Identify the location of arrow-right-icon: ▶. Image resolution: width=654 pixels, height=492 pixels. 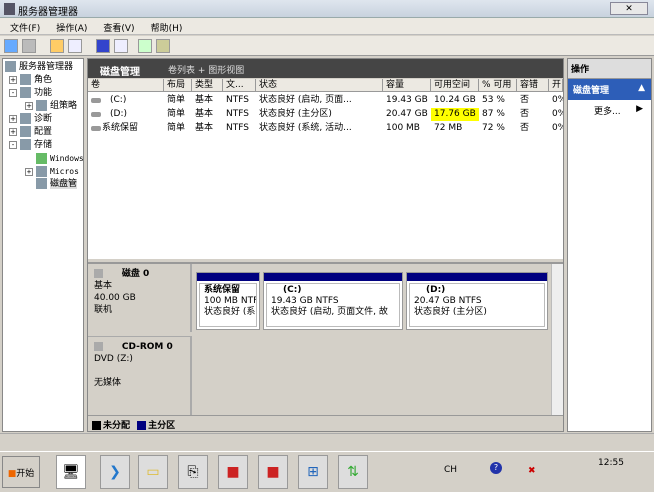
(639, 109).